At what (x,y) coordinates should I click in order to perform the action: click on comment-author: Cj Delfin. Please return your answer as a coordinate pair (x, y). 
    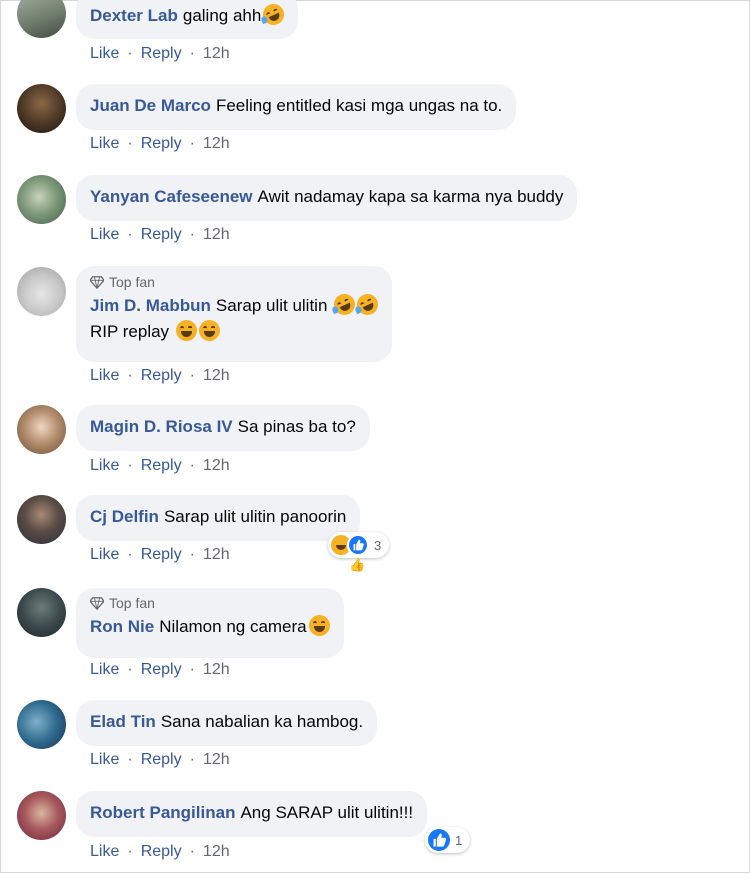
    Looking at the image, I should click on (124, 516).